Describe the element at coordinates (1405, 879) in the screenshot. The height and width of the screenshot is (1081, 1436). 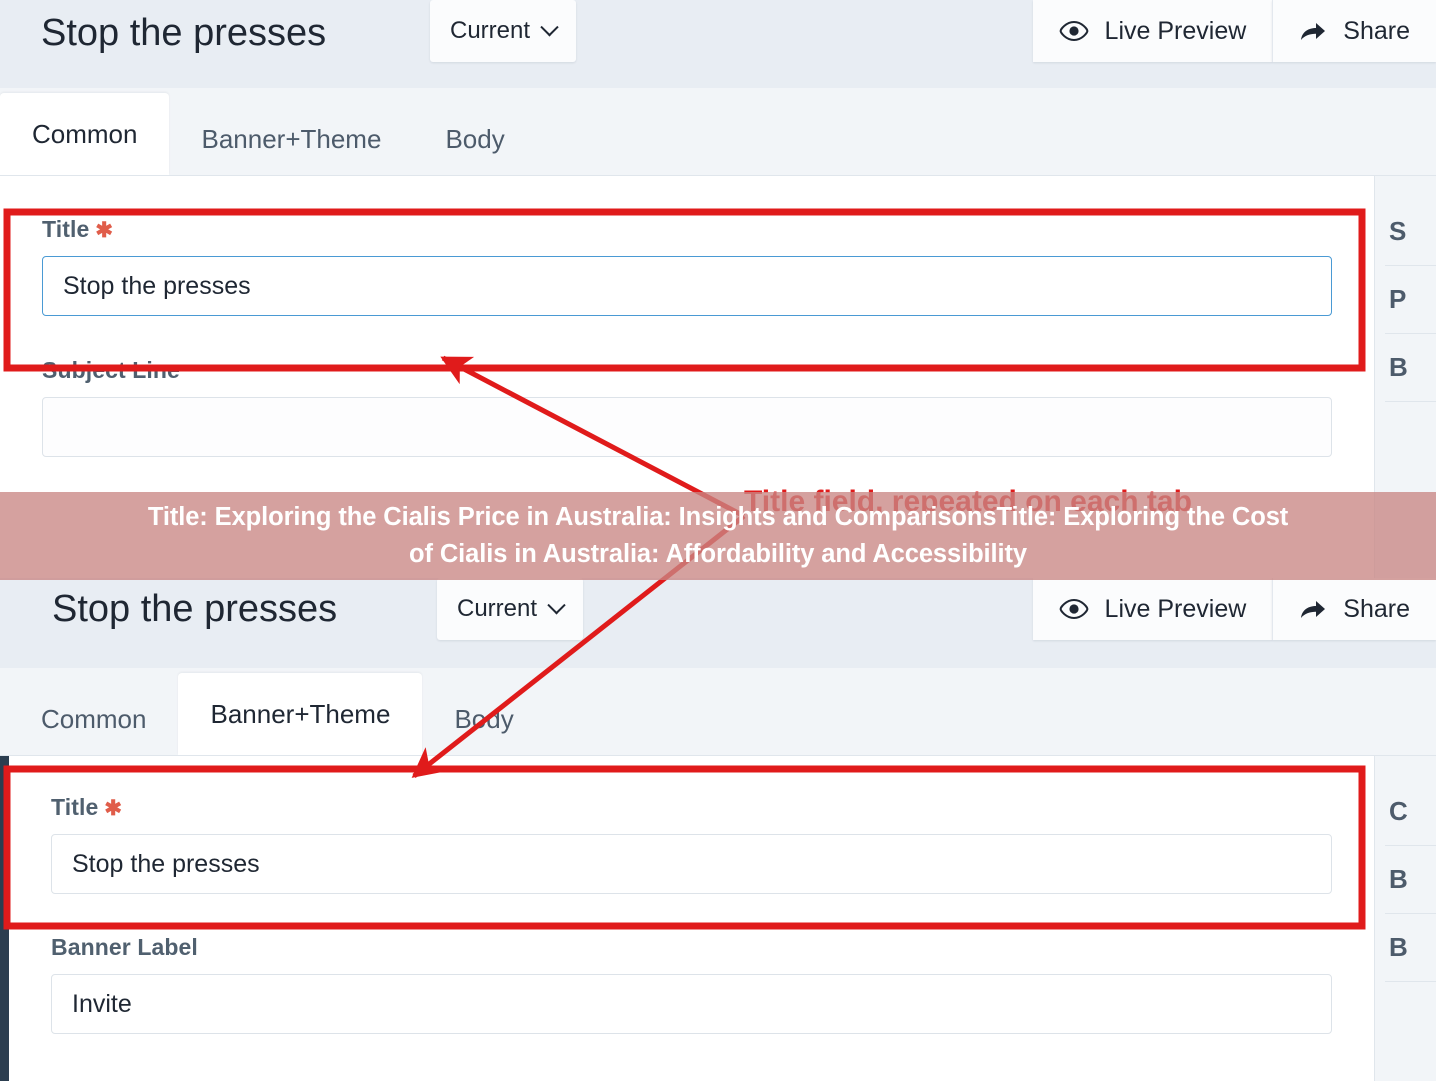
I see `sidebar-item-2: B` at that location.